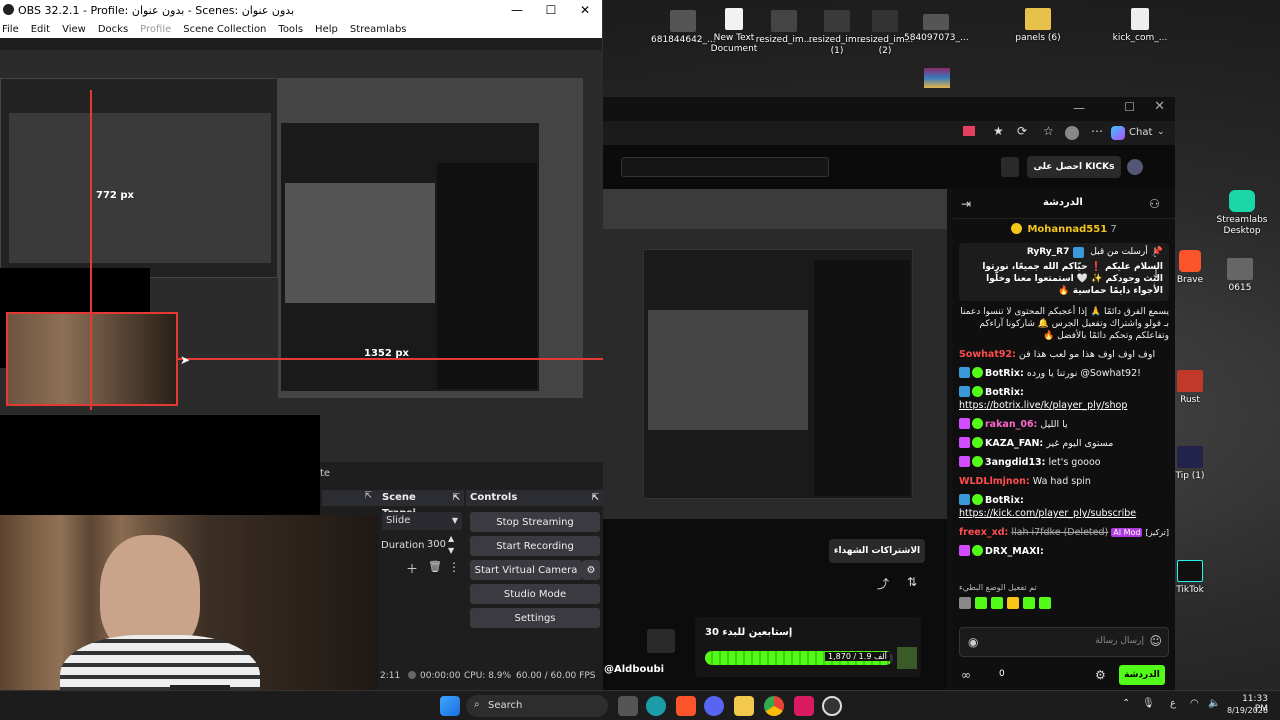  I want to click on gift-icon, so click(1010, 167).